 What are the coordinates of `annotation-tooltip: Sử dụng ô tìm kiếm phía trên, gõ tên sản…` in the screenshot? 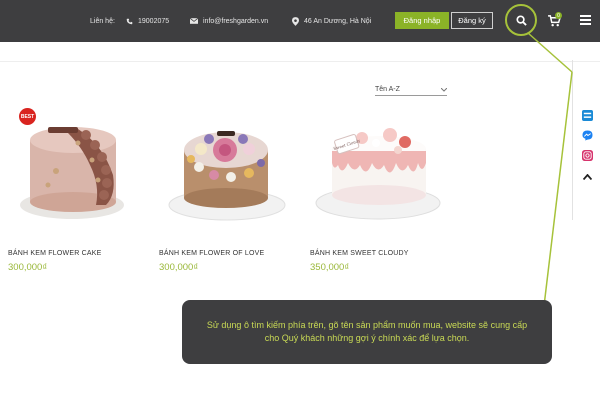 It's located at (367, 332).